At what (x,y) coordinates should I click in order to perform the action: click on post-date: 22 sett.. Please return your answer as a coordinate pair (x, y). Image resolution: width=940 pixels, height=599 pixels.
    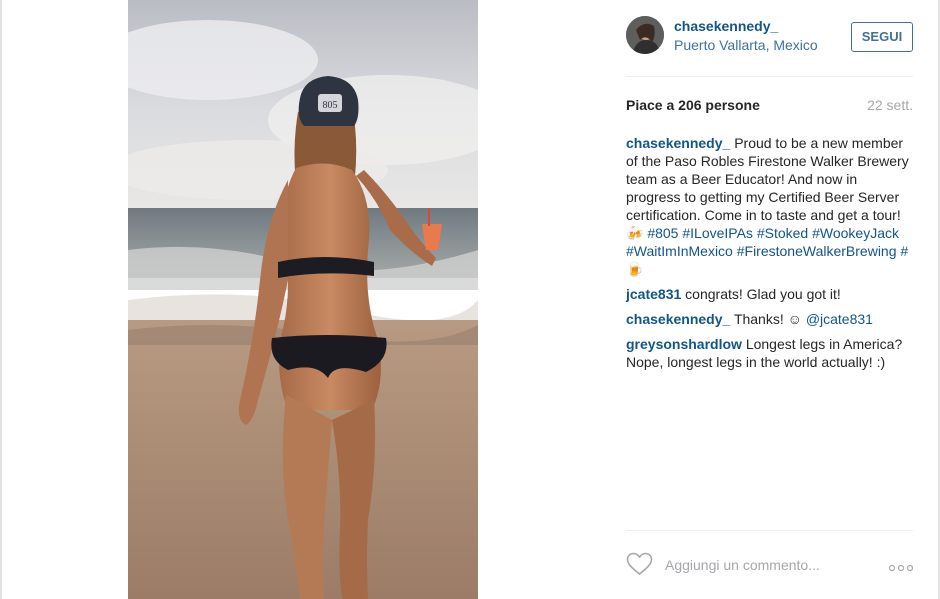
    Looking at the image, I should click on (890, 105).